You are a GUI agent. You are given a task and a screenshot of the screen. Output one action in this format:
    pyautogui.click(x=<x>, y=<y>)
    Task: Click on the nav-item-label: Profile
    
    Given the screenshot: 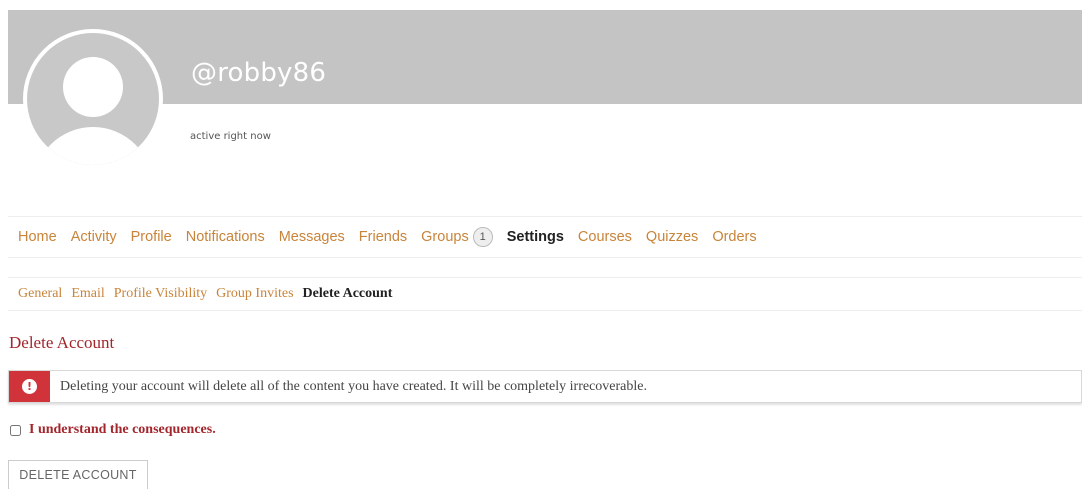 What is the action you would take?
    pyautogui.click(x=151, y=237)
    